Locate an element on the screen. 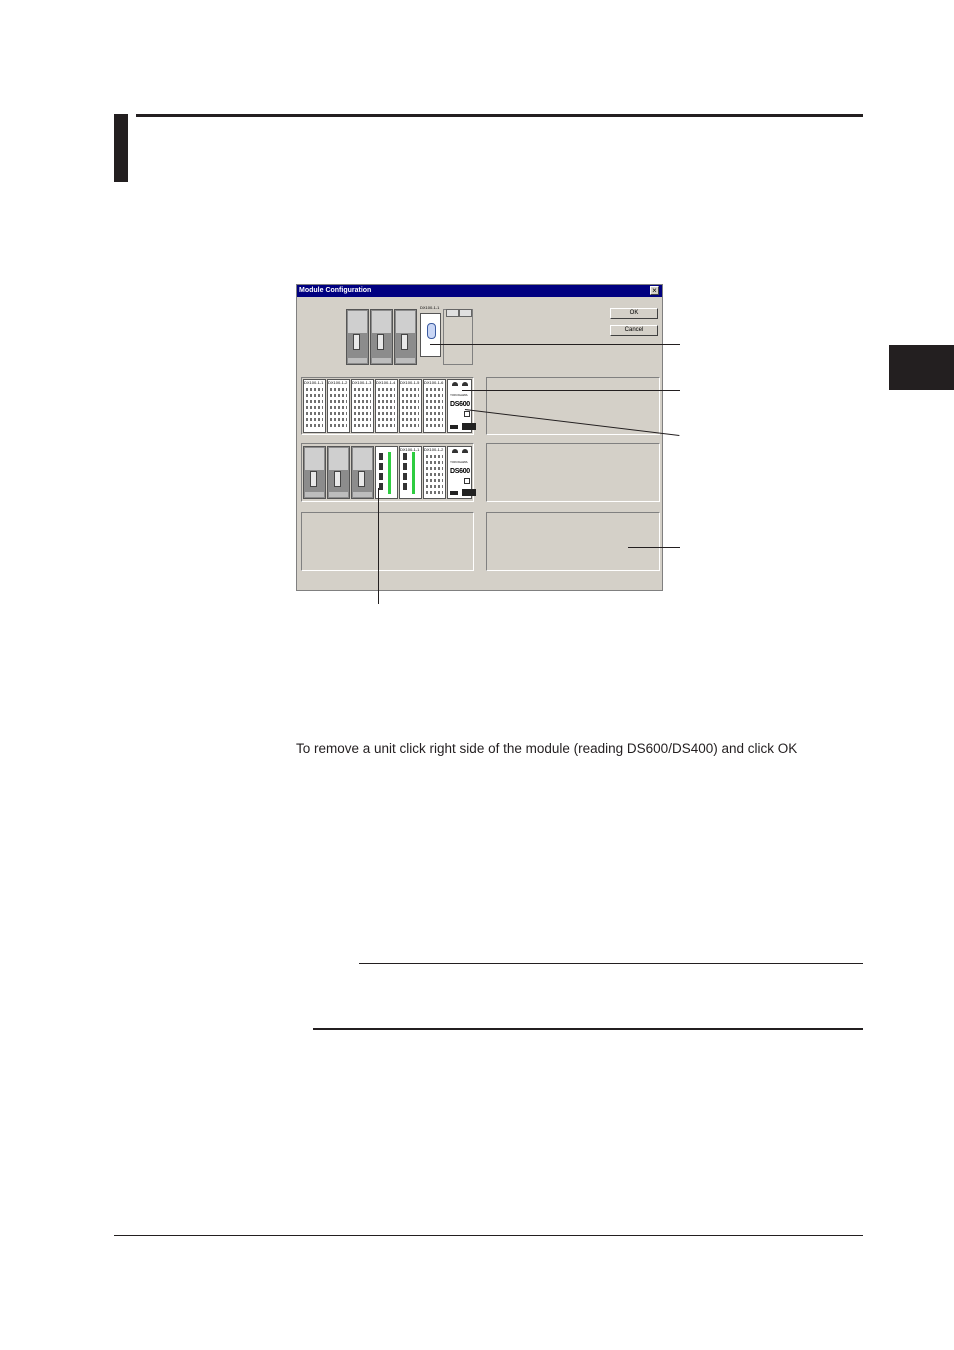 This screenshot has height=1350, width=954. unit-slot-row4-left is located at coordinates (387, 541).